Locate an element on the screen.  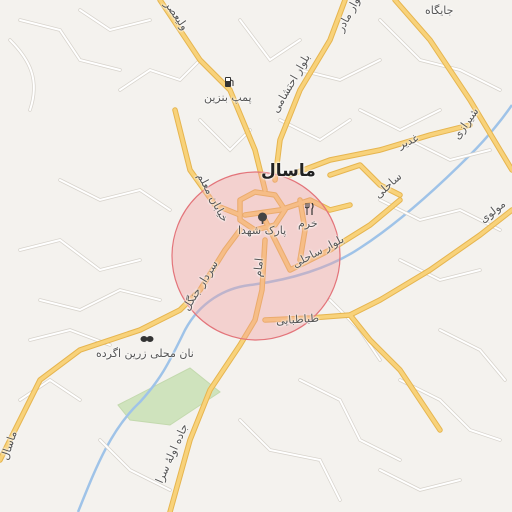
park-label: پارک شهدا is located at coordinates (262, 230).